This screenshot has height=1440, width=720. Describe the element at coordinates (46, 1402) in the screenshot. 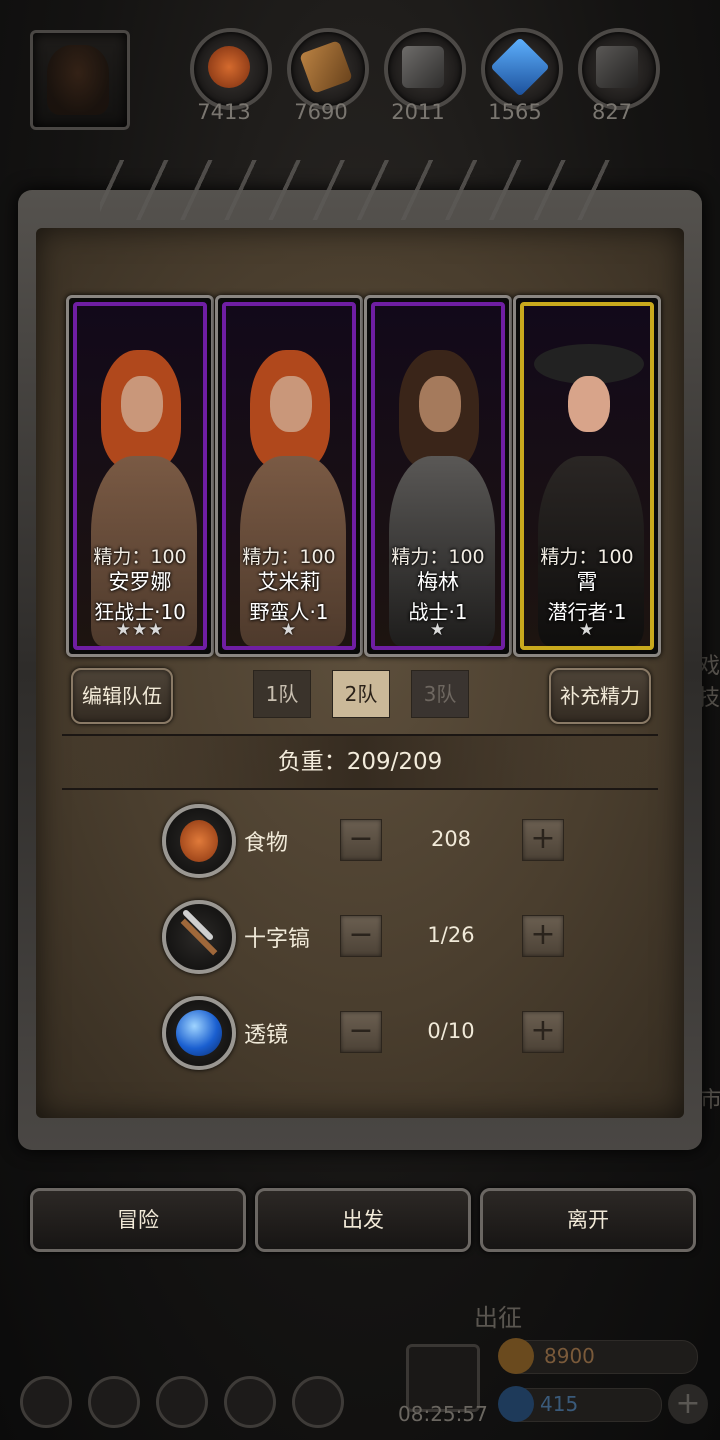

I see `settings-gear-icon` at that location.